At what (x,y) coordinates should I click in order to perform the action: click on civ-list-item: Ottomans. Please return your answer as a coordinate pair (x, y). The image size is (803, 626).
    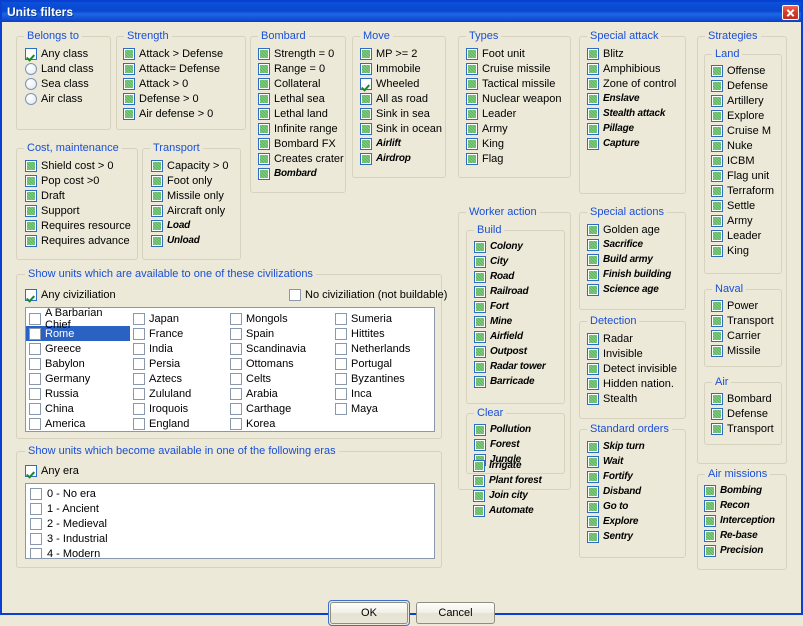
    Looking at the image, I should click on (279, 363).